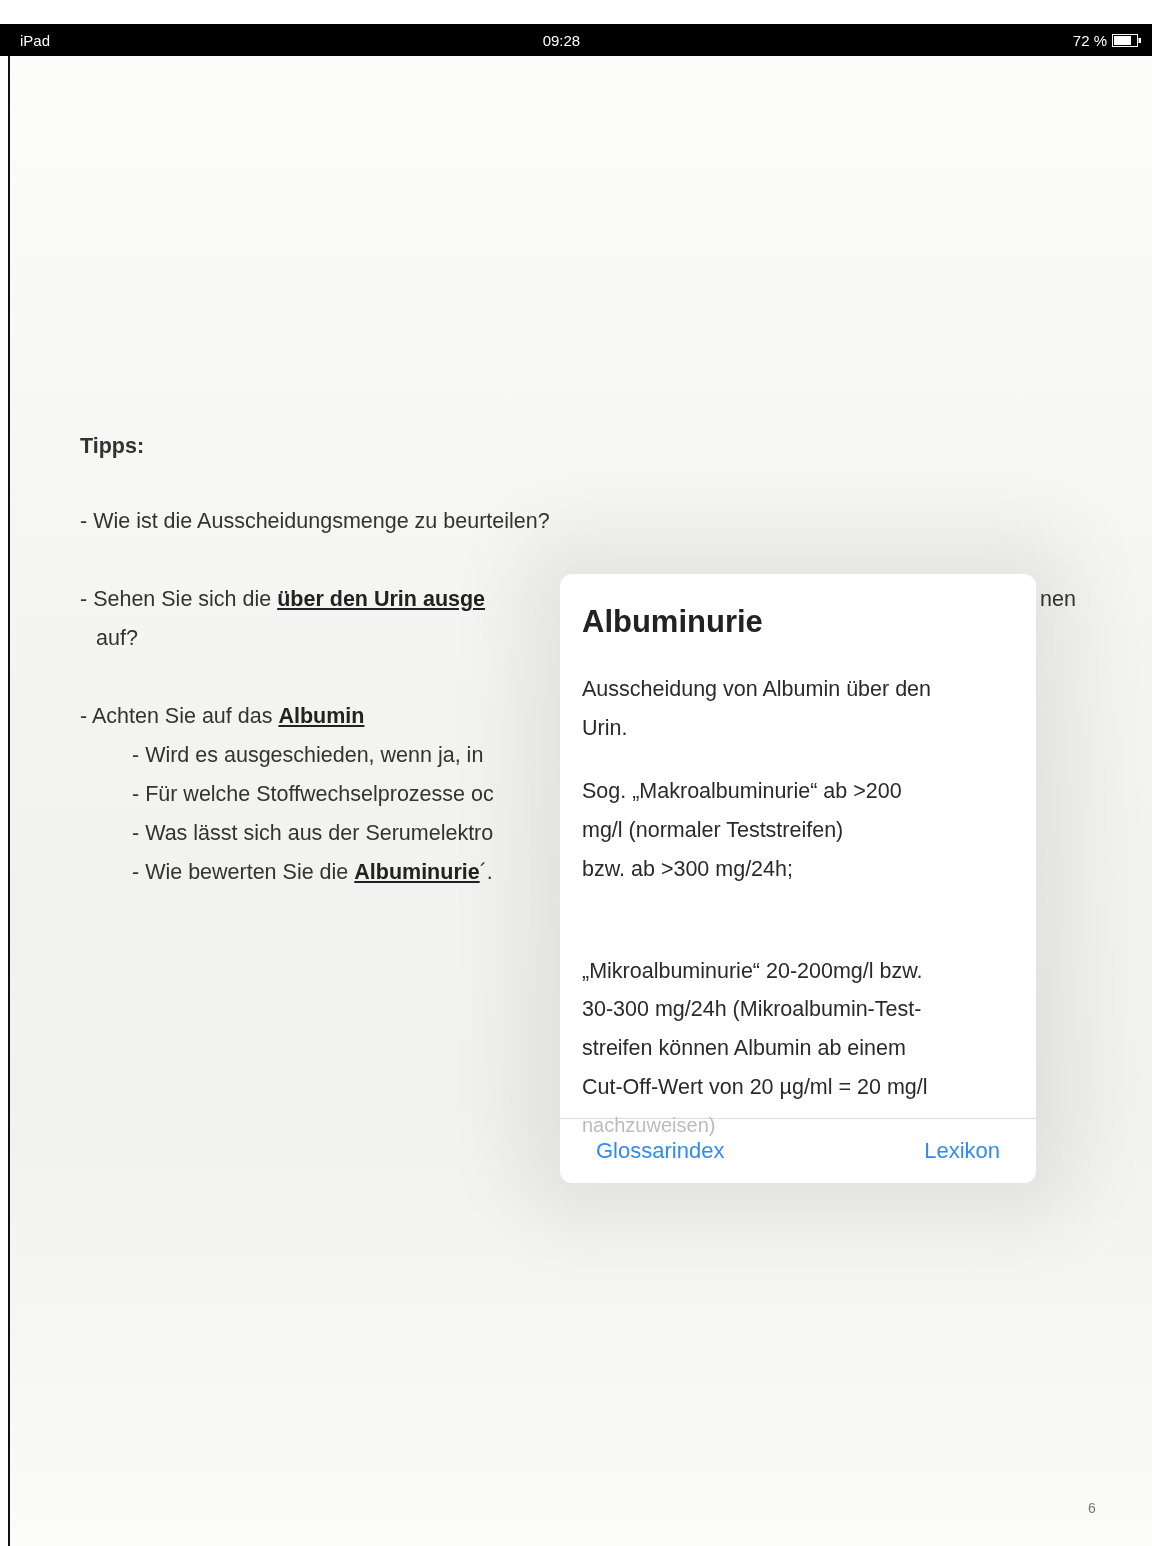  What do you see at coordinates (222, 716) in the screenshot?
I see `tip-text: - Achten Sie auf das Albumin` at bounding box center [222, 716].